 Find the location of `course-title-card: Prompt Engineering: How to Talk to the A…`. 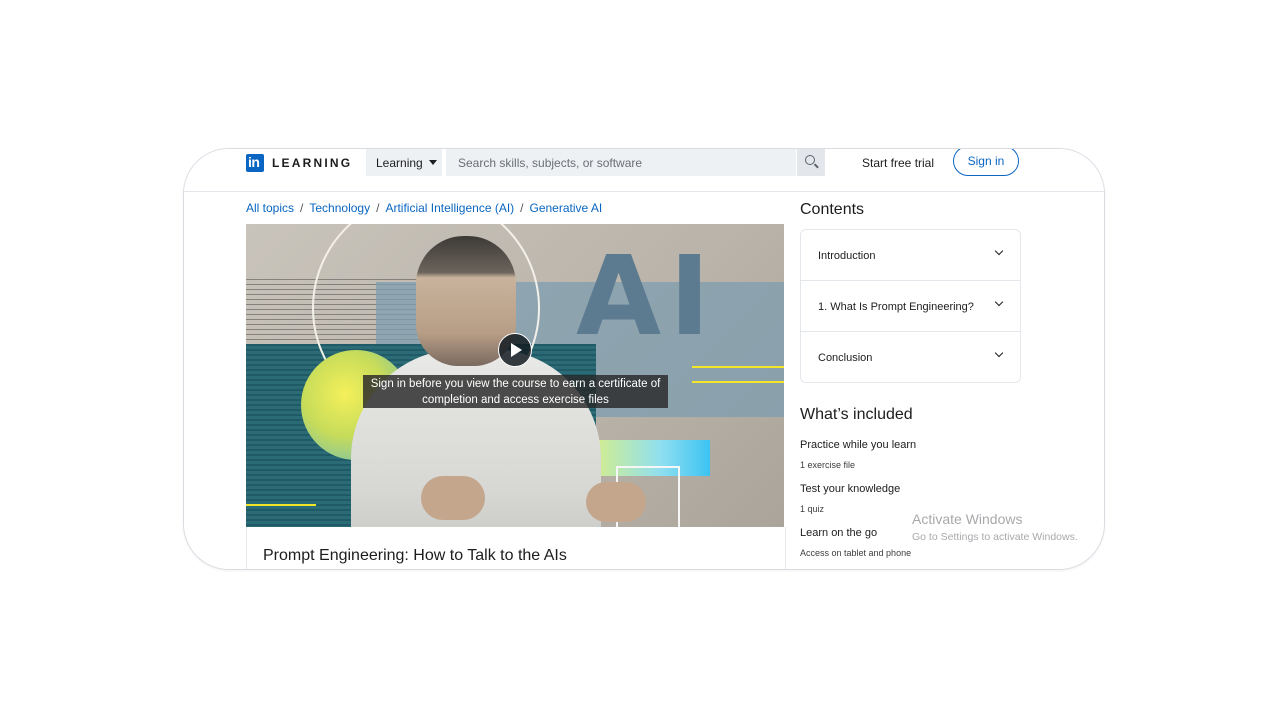

course-title-card: Prompt Engineering: How to Talk to the A… is located at coordinates (516, 548).